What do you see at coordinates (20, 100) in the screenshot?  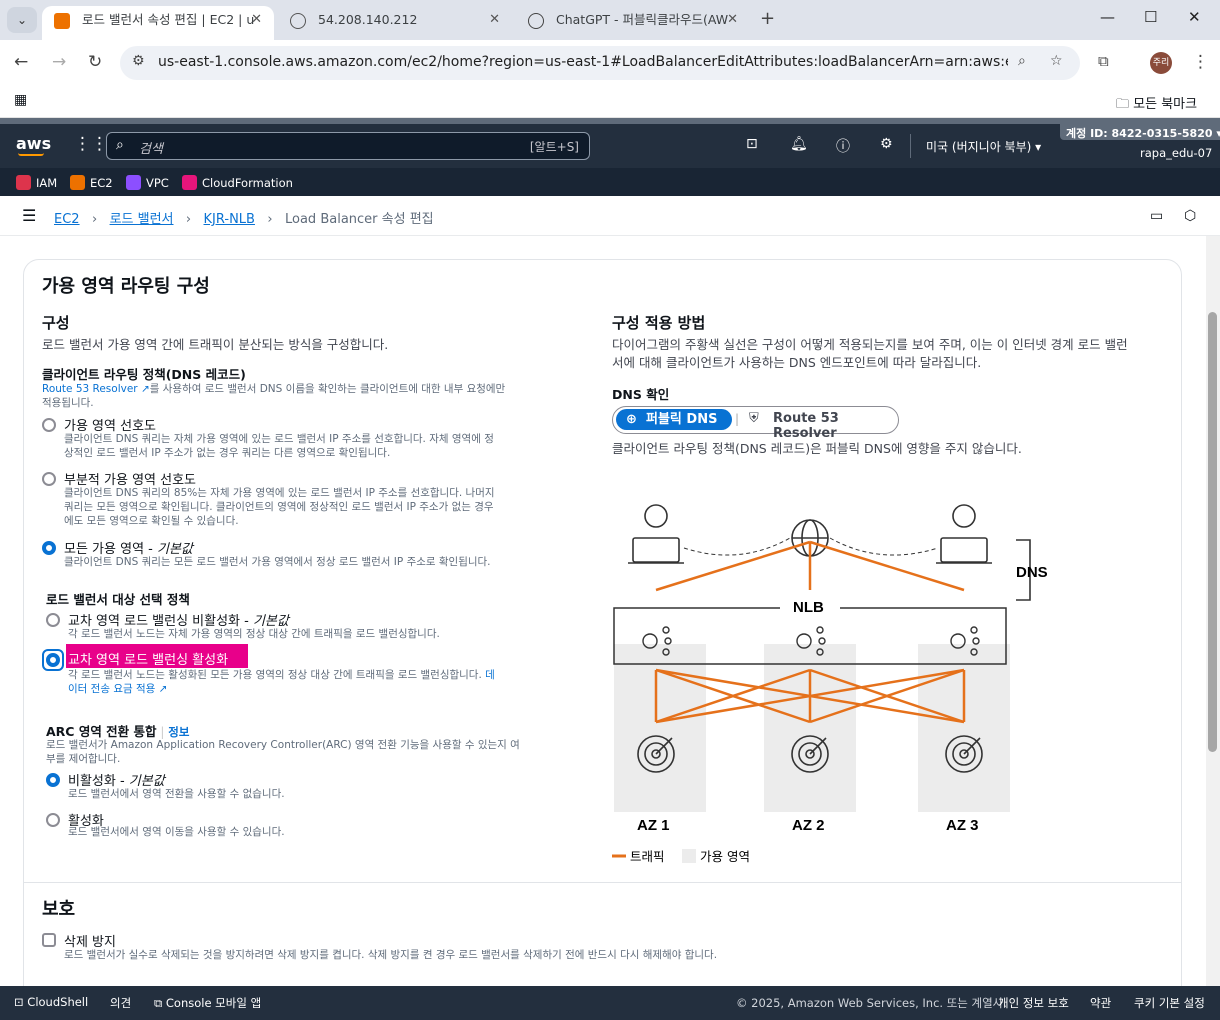 I see `apps-grid-icon: ▦` at bounding box center [20, 100].